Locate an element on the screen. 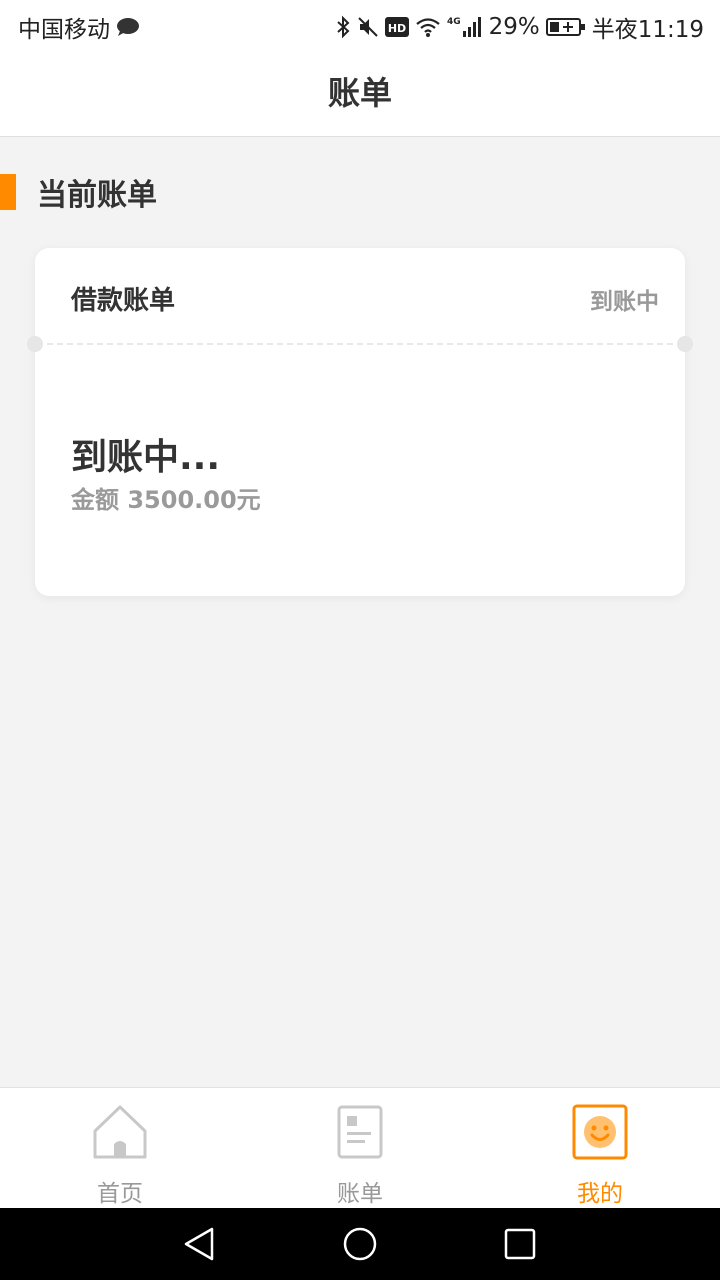 The image size is (720, 1280). nav-item-mine: 我的 is located at coordinates (600, 1148).